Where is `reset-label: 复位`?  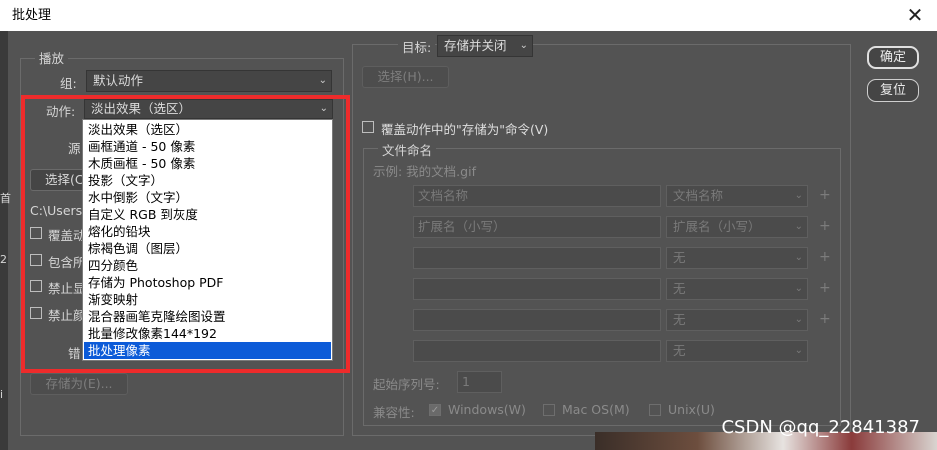 reset-label: 复位 is located at coordinates (892, 90).